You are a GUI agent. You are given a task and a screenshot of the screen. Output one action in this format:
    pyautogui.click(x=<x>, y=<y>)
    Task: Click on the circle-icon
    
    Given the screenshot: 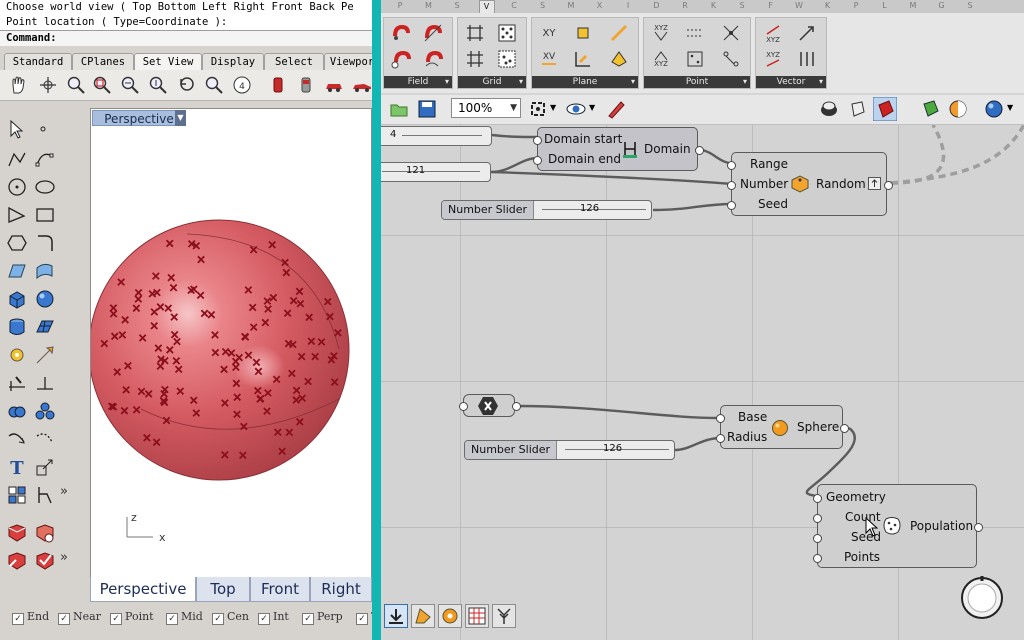 What is the action you would take?
    pyautogui.click(x=17, y=187)
    